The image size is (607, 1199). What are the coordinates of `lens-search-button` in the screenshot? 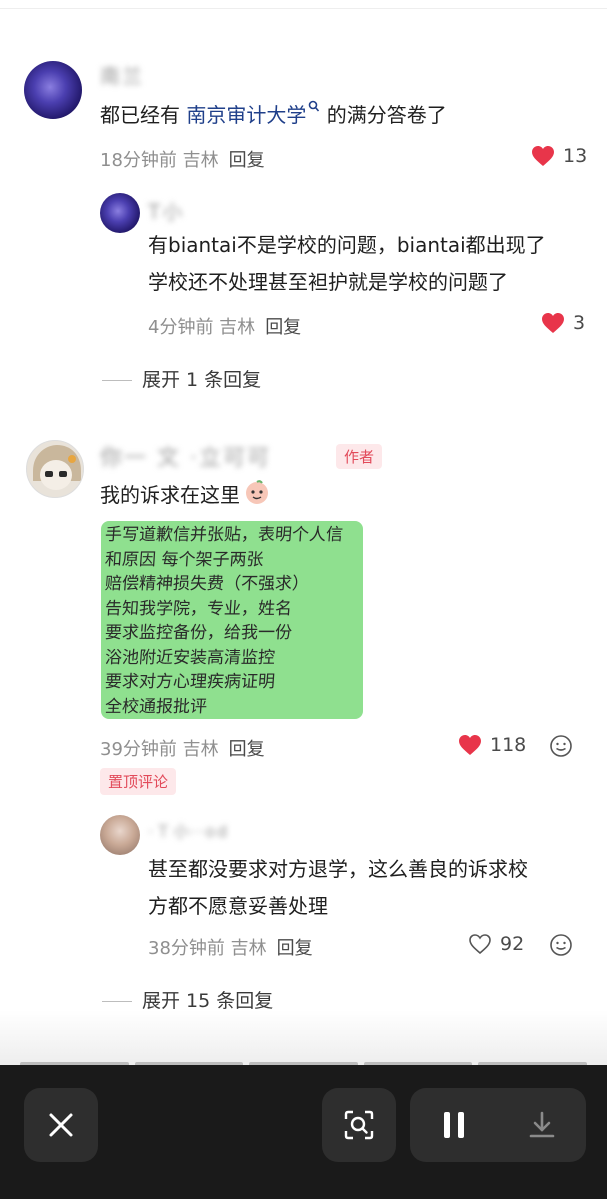 It's located at (359, 1125).